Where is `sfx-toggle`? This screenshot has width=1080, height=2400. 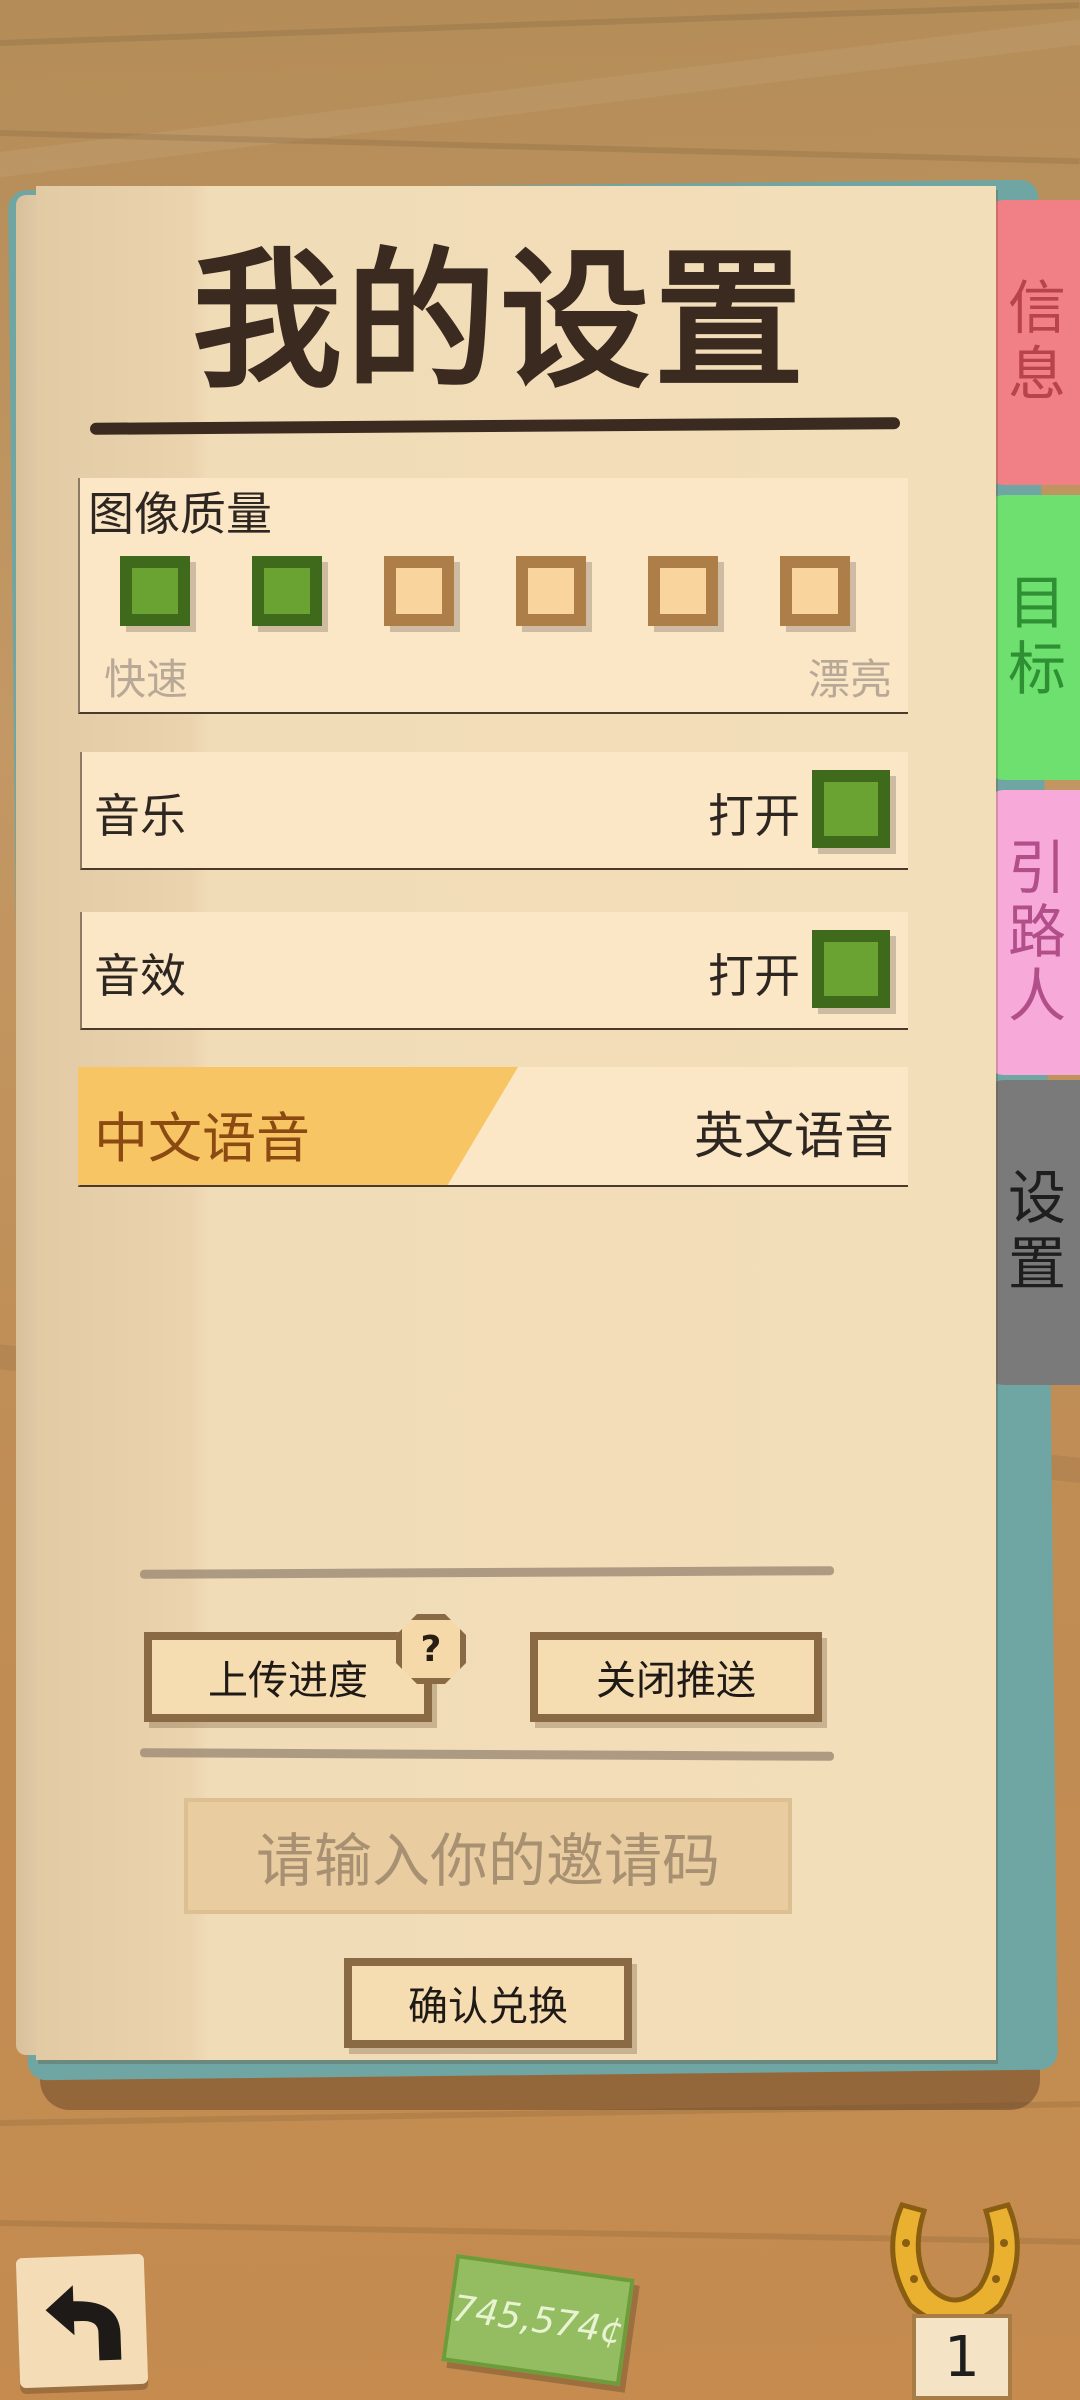
sfx-toggle is located at coordinates (851, 969).